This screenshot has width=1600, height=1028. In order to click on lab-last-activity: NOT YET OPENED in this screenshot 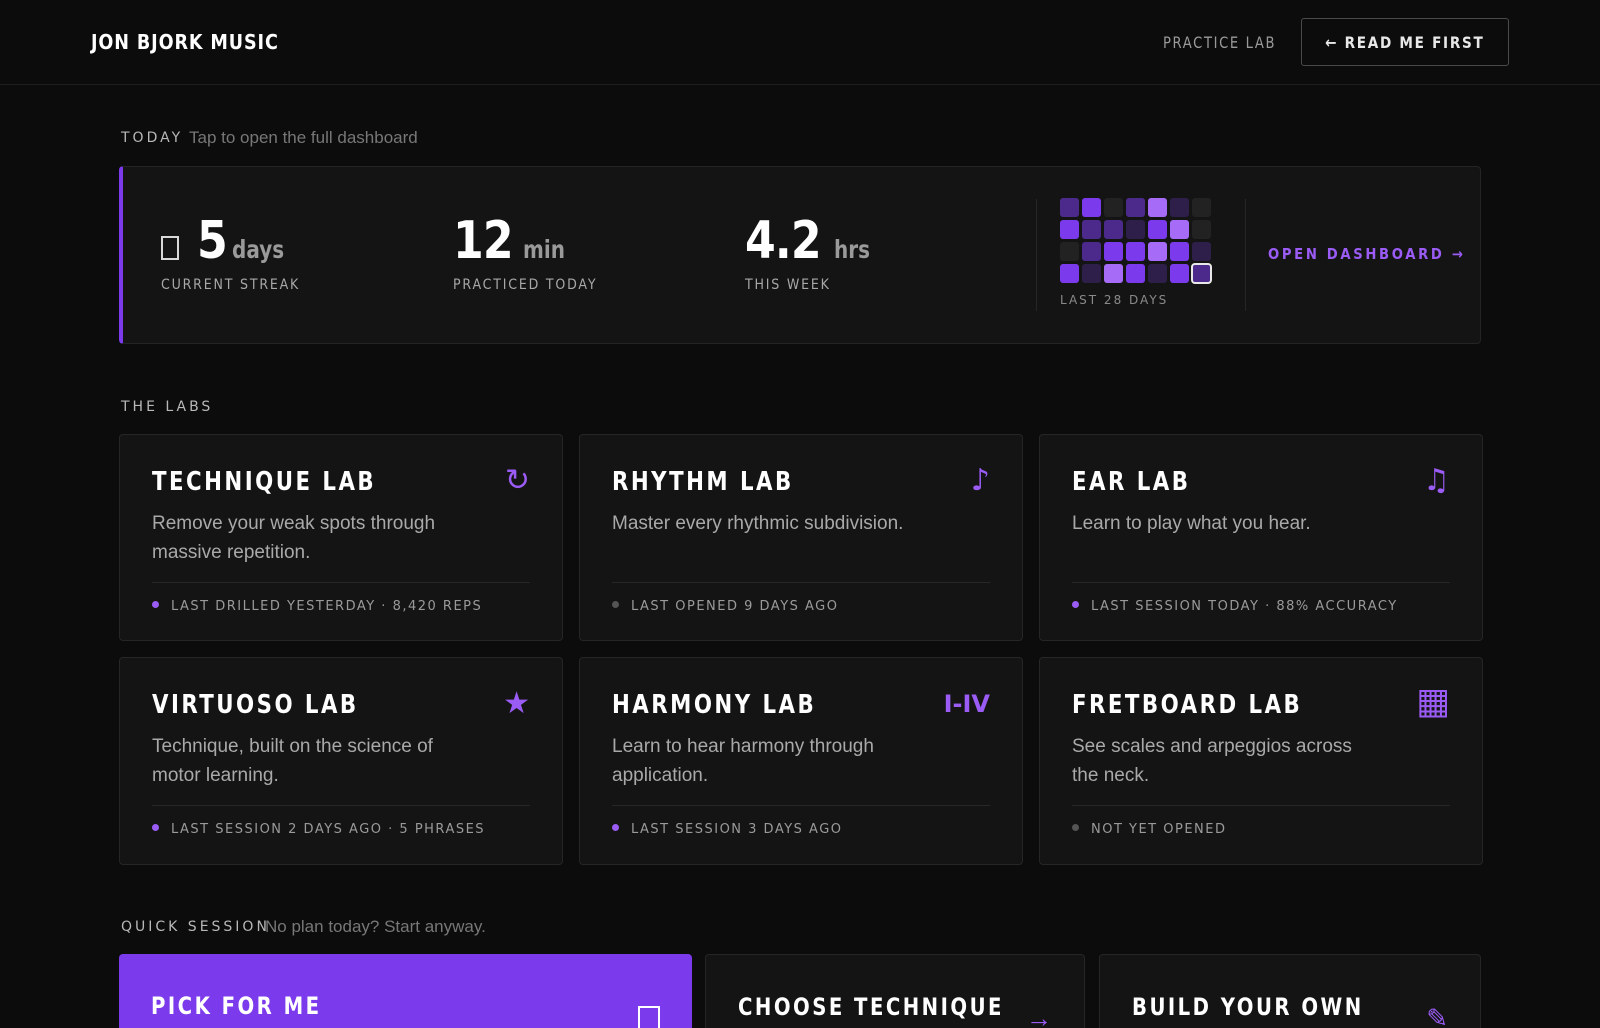, I will do `click(1149, 829)`.